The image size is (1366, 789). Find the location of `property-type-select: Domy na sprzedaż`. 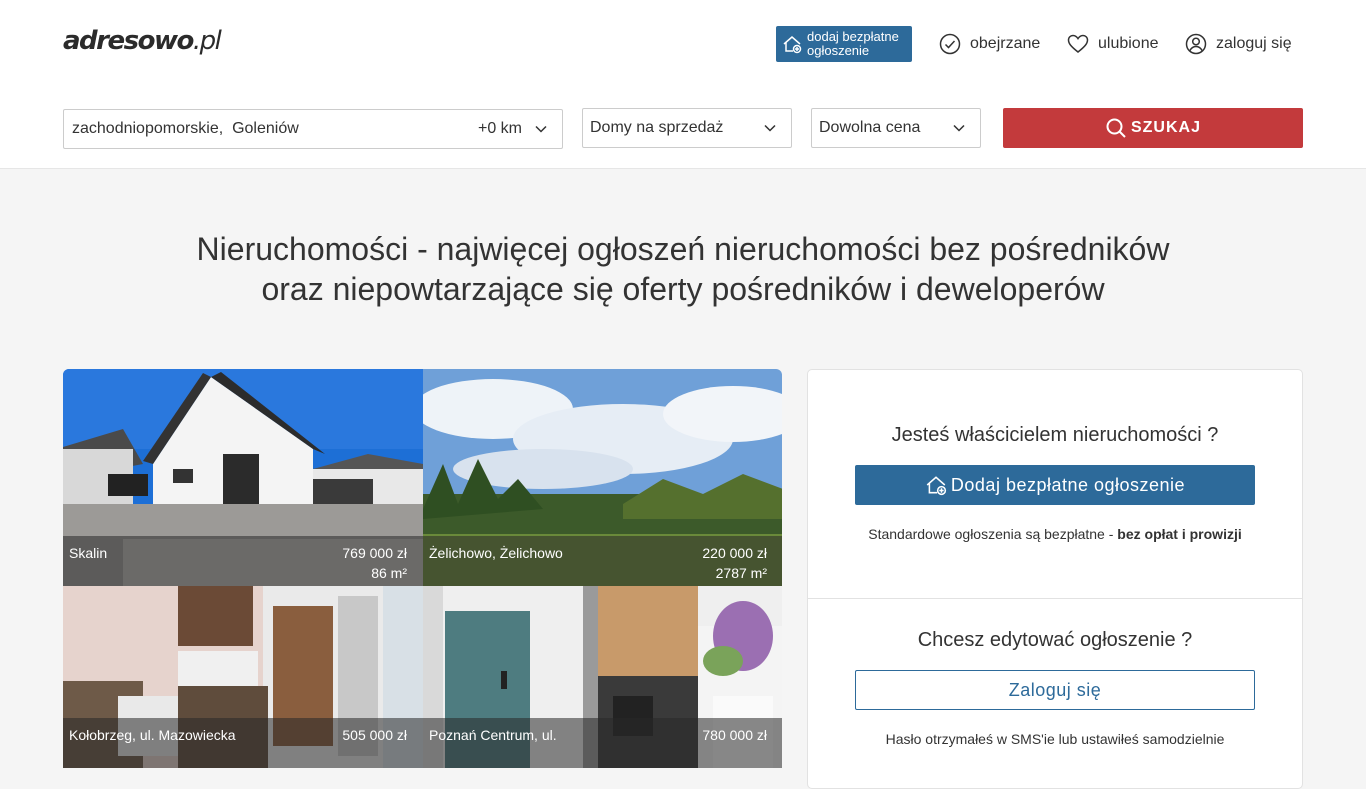

property-type-select: Domy na sprzedaż is located at coordinates (687, 128).